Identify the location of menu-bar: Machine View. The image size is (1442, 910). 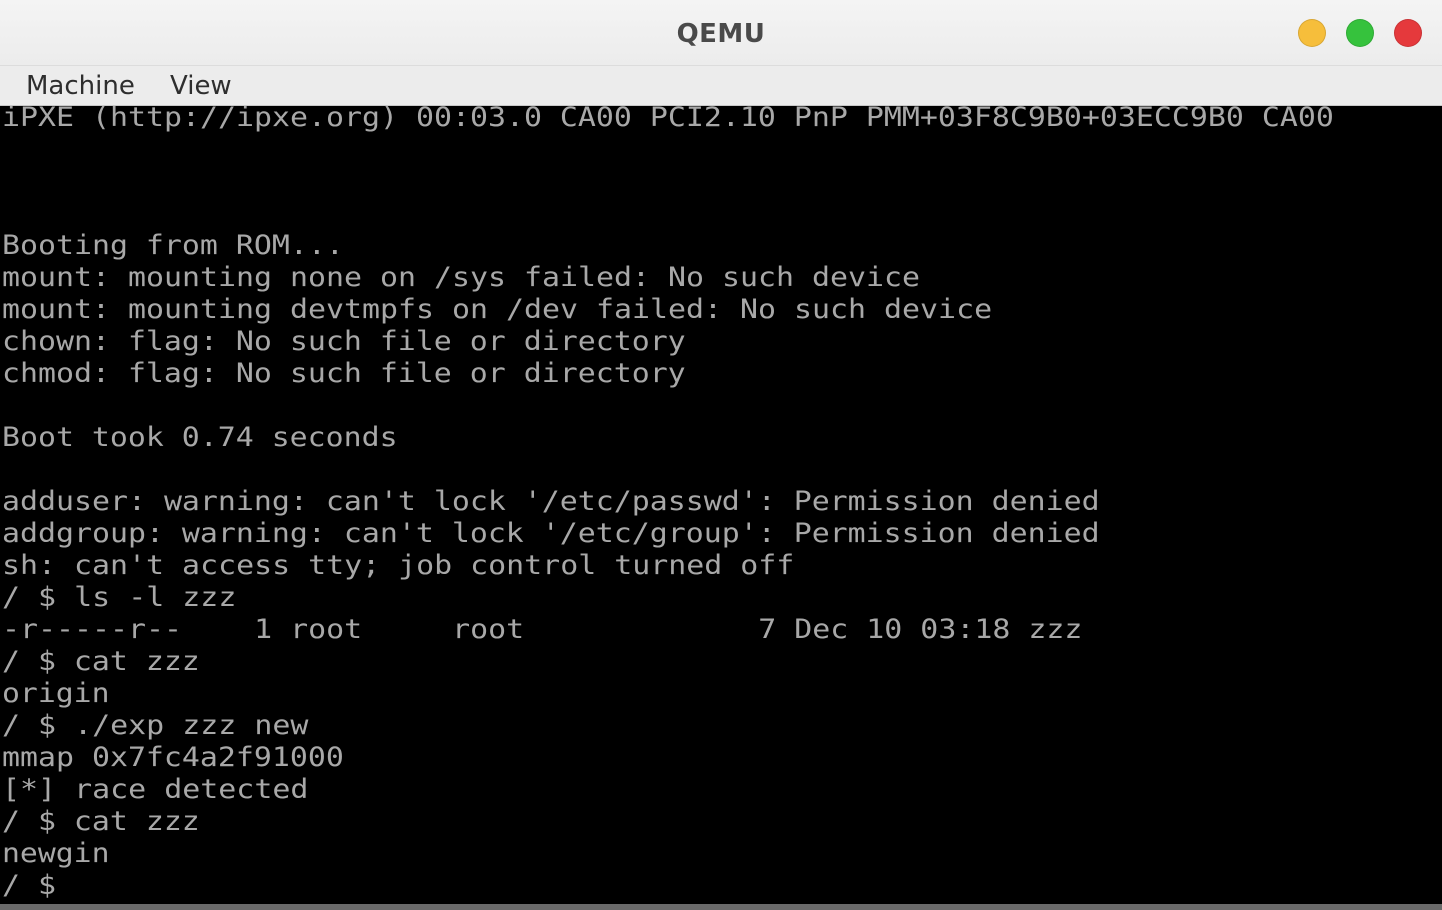
(721, 86).